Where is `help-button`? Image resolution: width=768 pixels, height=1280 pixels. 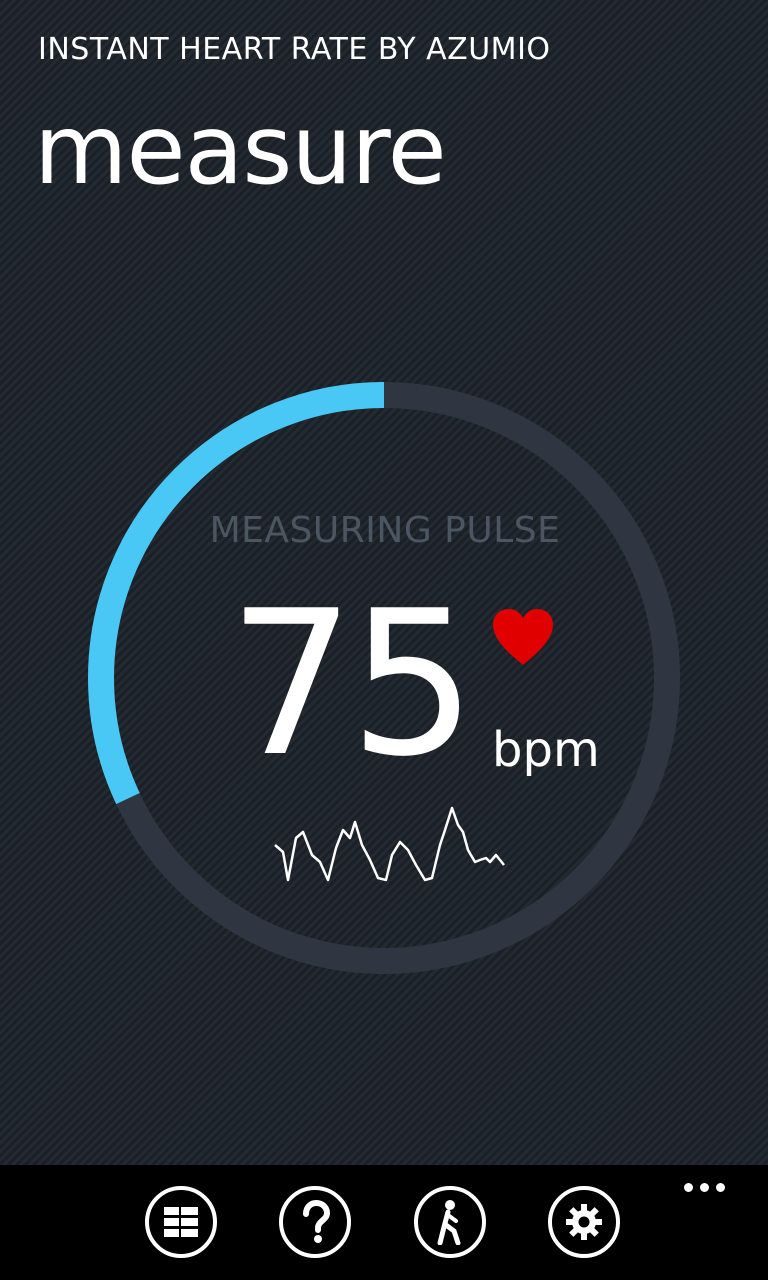
help-button is located at coordinates (315, 1222).